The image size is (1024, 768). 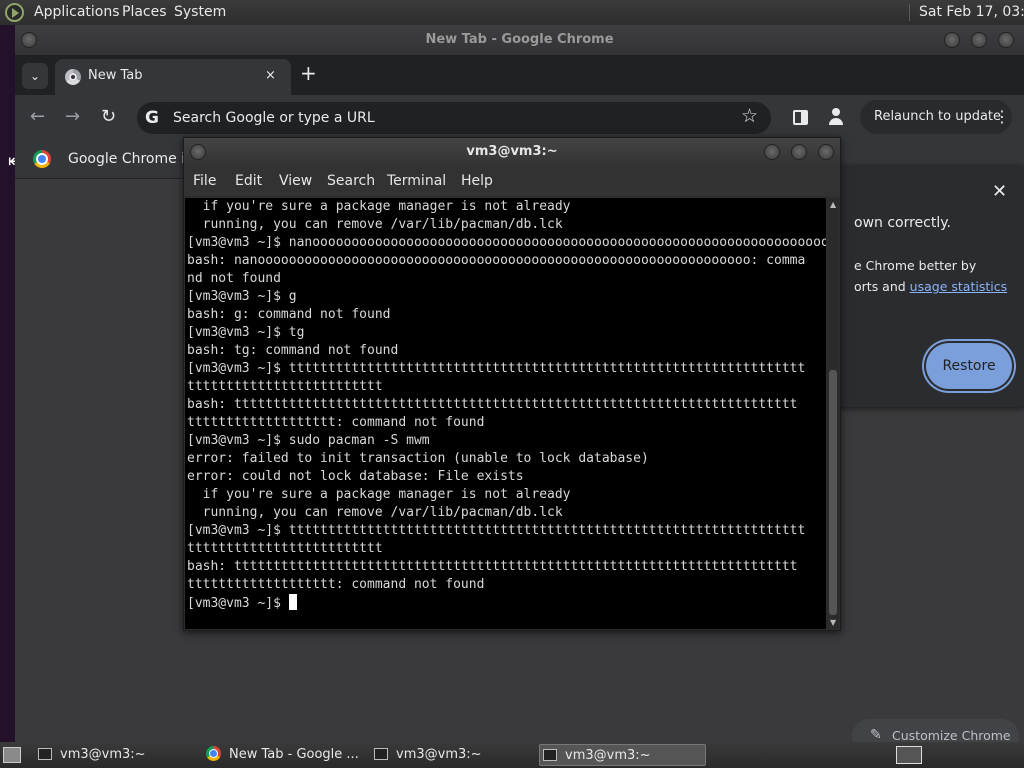 What do you see at coordinates (292, 602) in the screenshot?
I see `terminal-cursor` at bounding box center [292, 602].